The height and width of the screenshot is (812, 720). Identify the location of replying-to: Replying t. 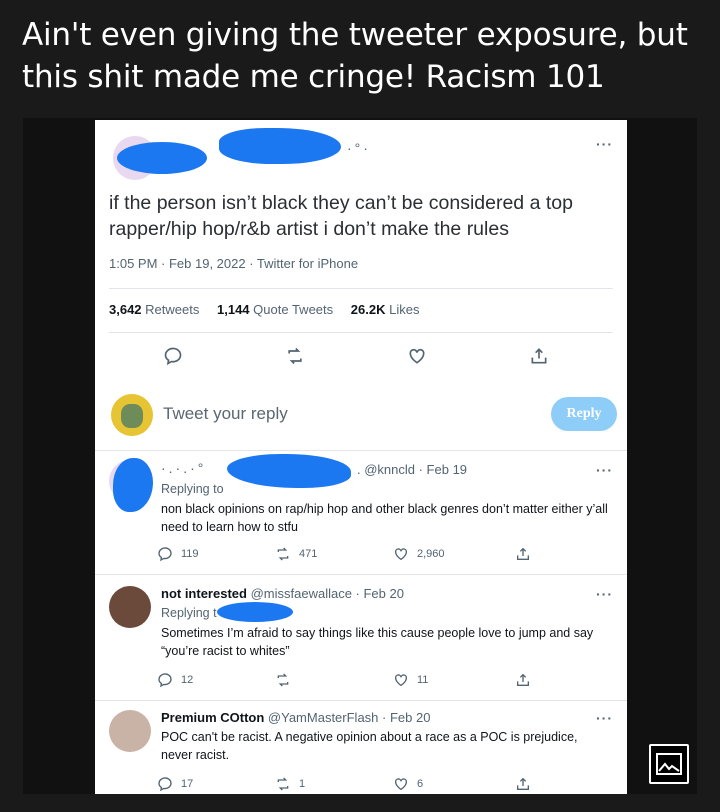
(189, 613).